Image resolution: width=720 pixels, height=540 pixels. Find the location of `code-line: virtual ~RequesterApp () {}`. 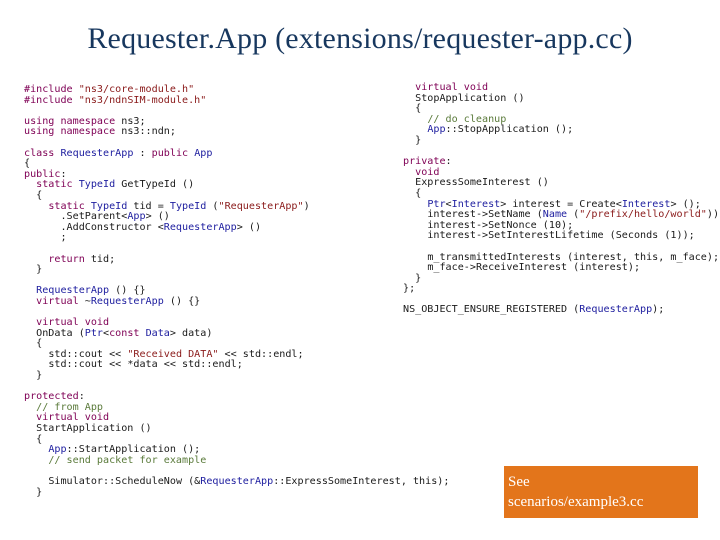

code-line: virtual ~RequesterApp () {} is located at coordinates (118, 301).